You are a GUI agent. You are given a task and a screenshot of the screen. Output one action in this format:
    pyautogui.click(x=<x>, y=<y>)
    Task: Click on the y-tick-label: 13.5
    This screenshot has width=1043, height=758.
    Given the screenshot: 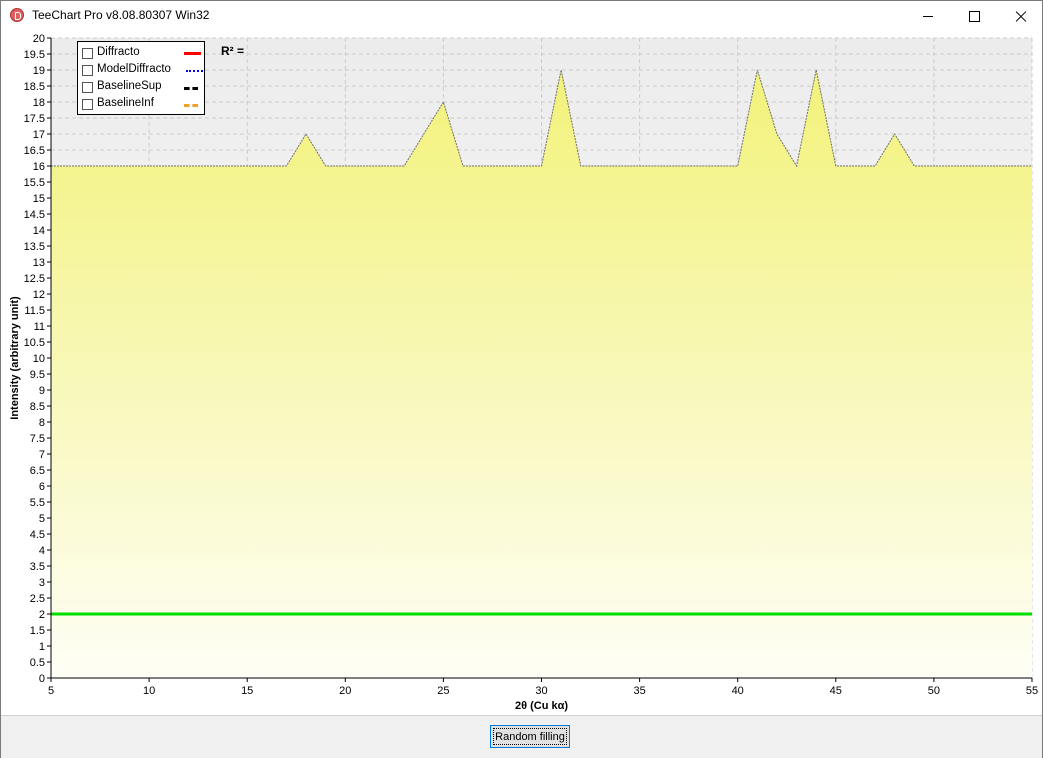 What is the action you would take?
    pyautogui.click(x=34, y=247)
    